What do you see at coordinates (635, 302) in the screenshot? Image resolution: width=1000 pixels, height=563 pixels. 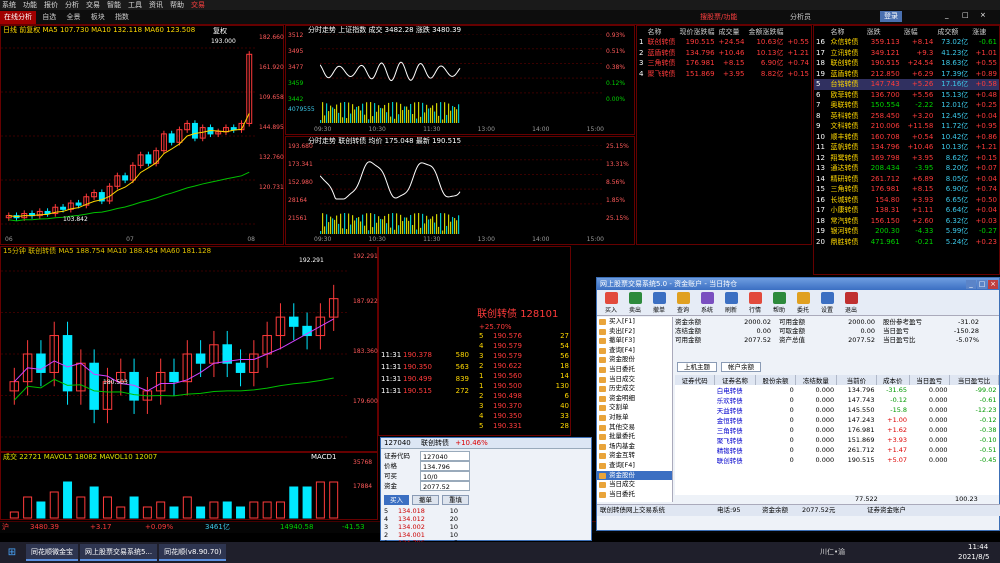 I see `toolbar-button-1: 卖出` at bounding box center [635, 302].